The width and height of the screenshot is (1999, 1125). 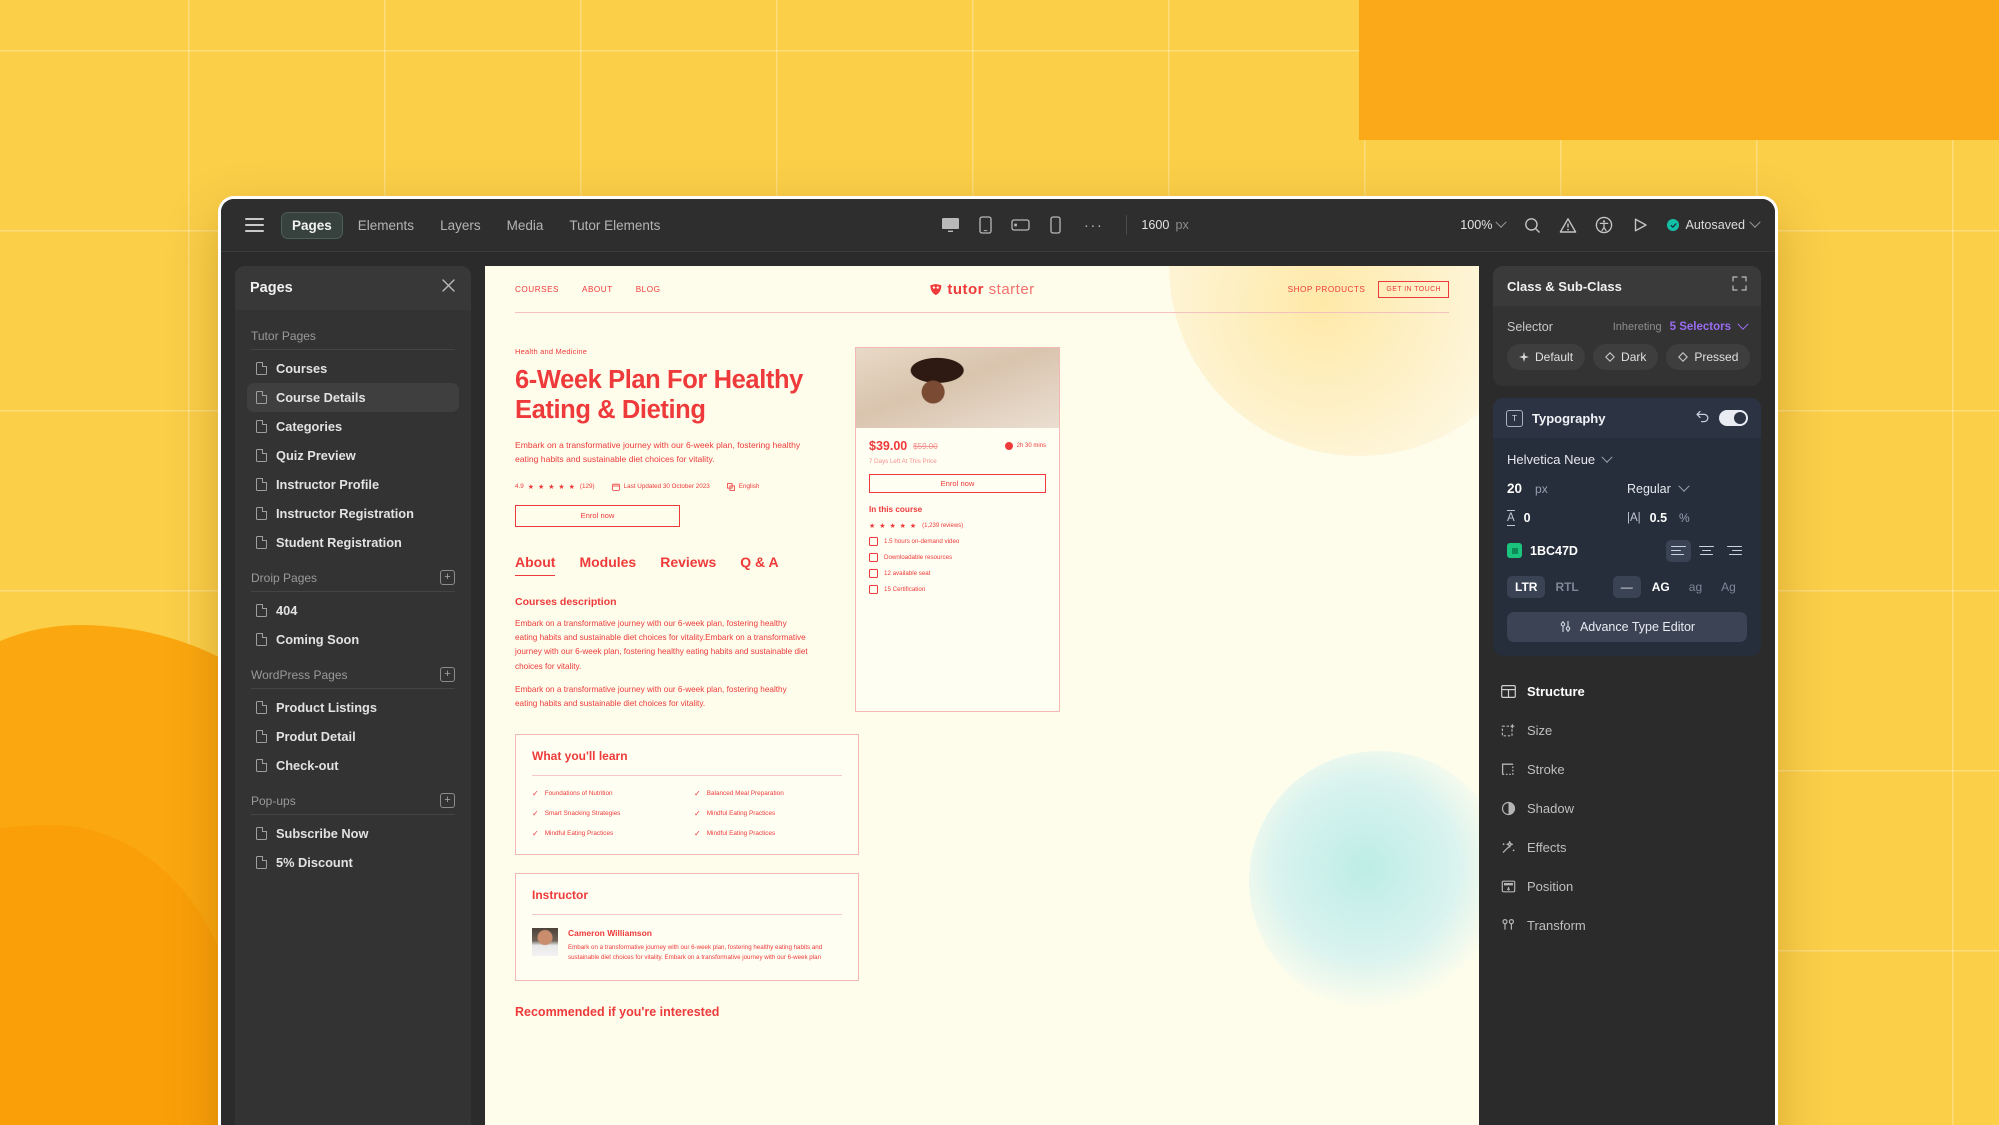 What do you see at coordinates (648, 289) in the screenshot?
I see `nav-link-blog: BLOG` at bounding box center [648, 289].